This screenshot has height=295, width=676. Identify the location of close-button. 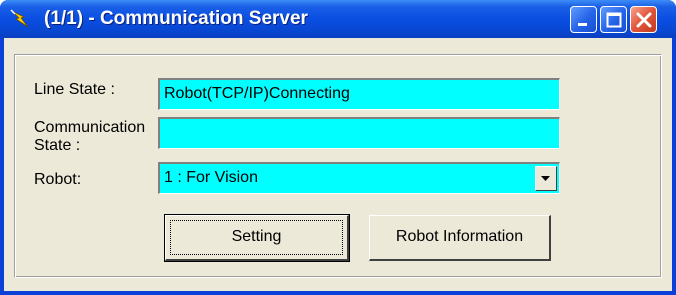
(643, 19).